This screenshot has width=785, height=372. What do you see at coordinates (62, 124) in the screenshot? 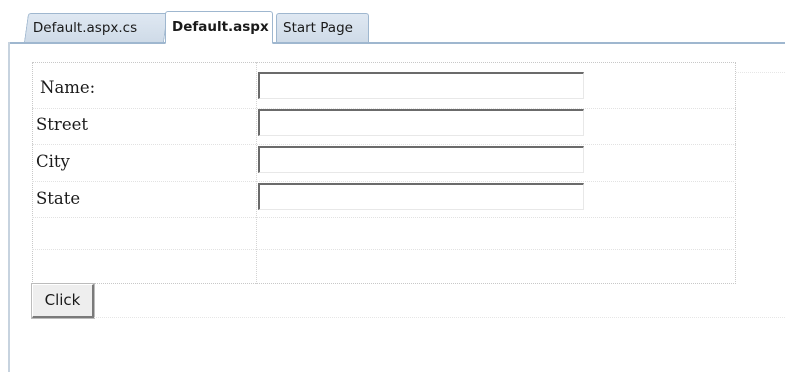
I see `street-label: Street` at bounding box center [62, 124].